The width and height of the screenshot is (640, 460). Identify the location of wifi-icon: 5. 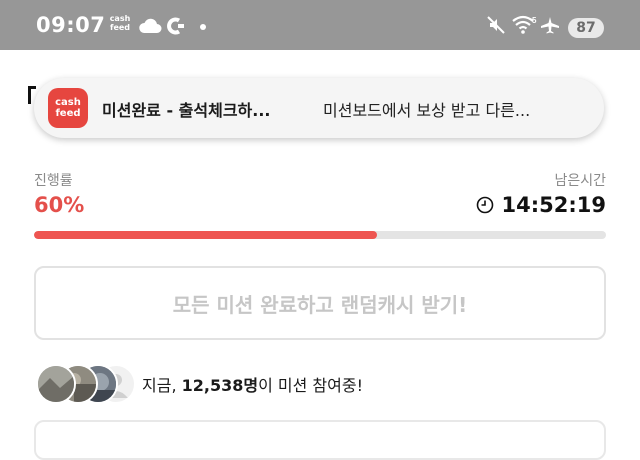
(524, 24).